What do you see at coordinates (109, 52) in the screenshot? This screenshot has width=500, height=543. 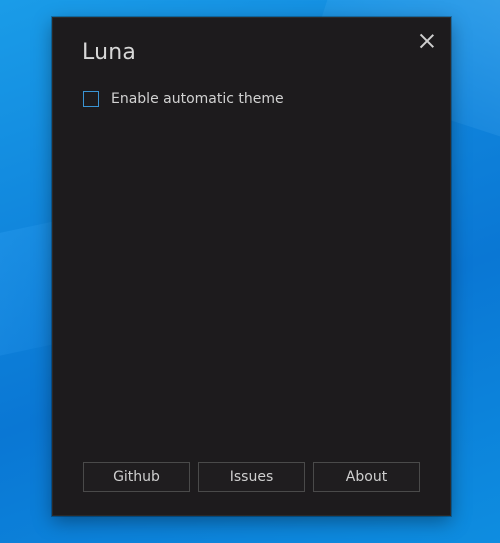 I see `window-title: Luna` at bounding box center [109, 52].